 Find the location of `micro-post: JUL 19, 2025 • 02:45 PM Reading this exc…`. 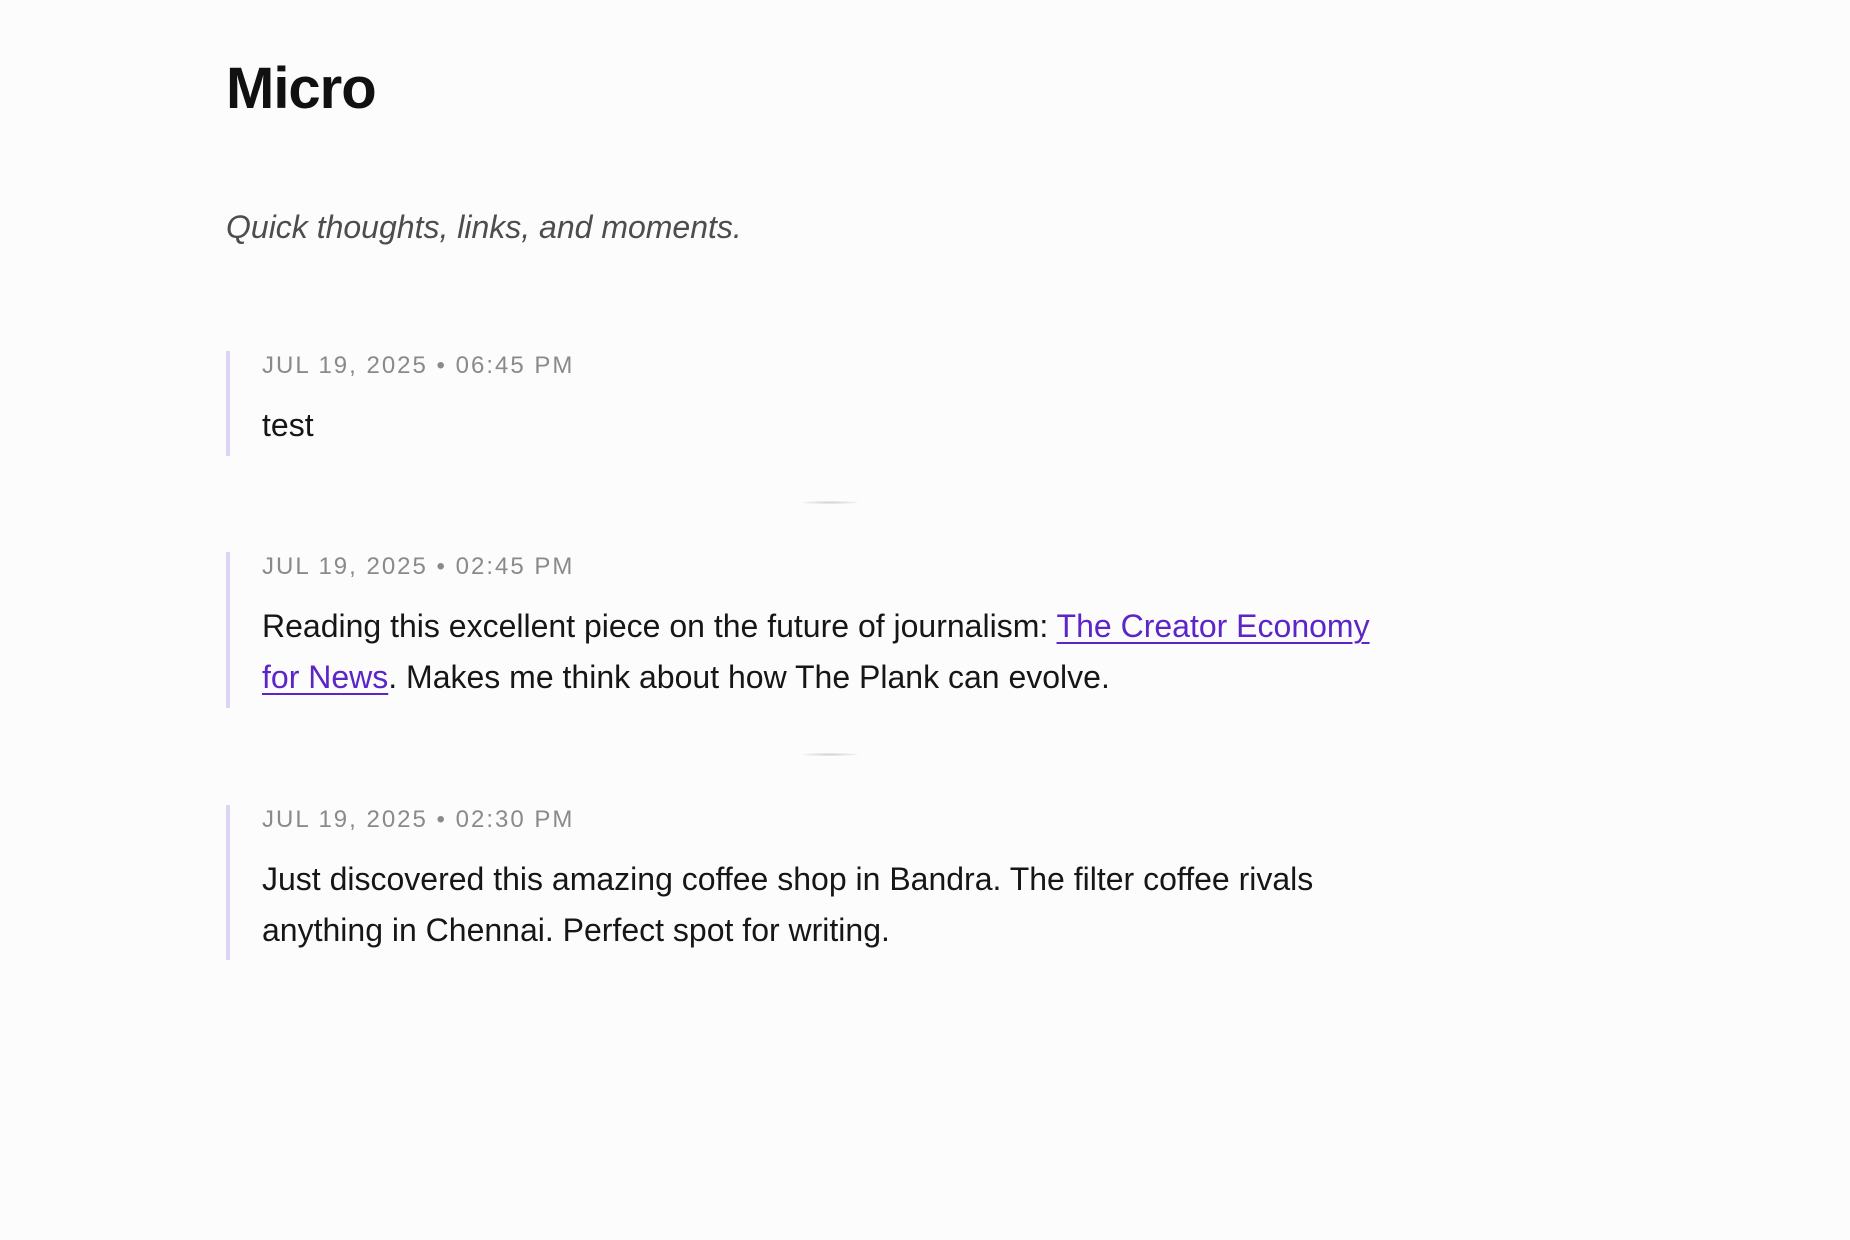

micro-post: JUL 19, 2025 • 02:45 PM Reading this exc… is located at coordinates (816, 630).